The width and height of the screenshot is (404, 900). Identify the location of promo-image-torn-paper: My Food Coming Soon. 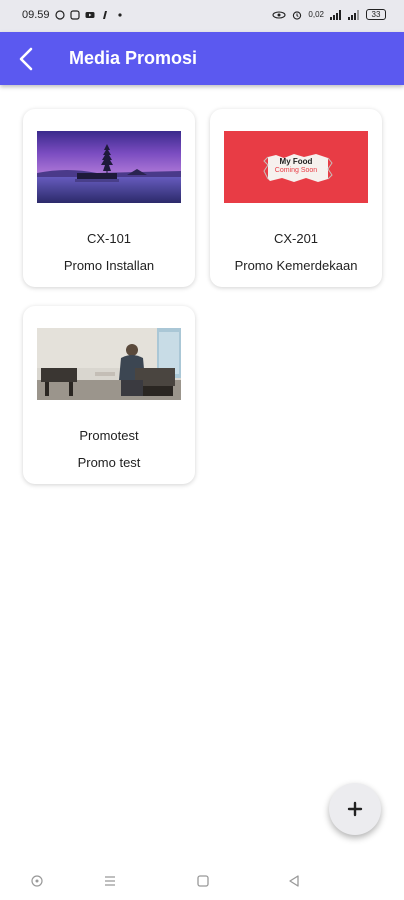
(296, 167).